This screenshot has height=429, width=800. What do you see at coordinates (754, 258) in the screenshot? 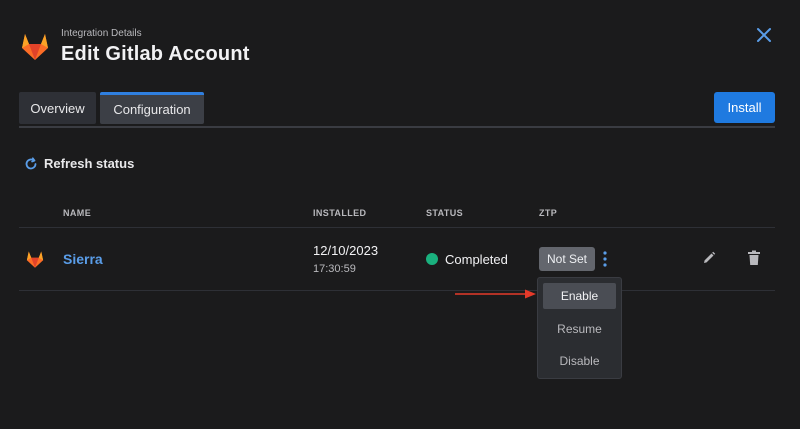
I see `delete-icon` at bounding box center [754, 258].